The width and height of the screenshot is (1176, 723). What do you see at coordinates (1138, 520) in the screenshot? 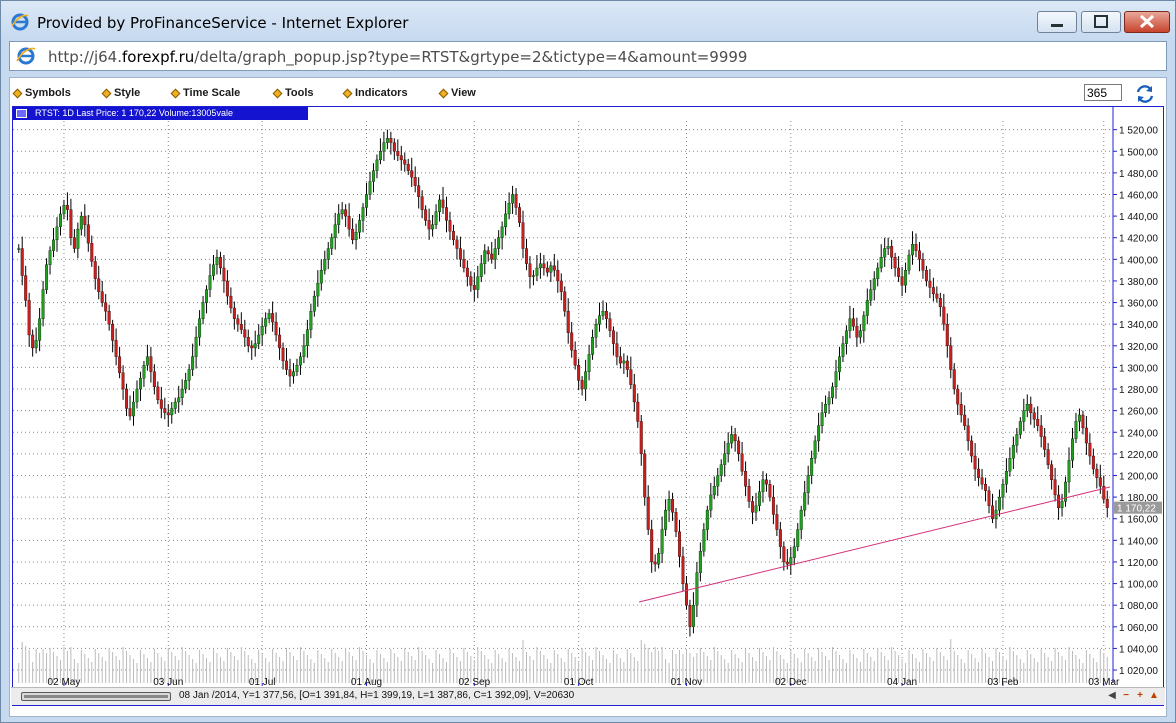
I see `y-tick-label: 1 160,00` at bounding box center [1138, 520].